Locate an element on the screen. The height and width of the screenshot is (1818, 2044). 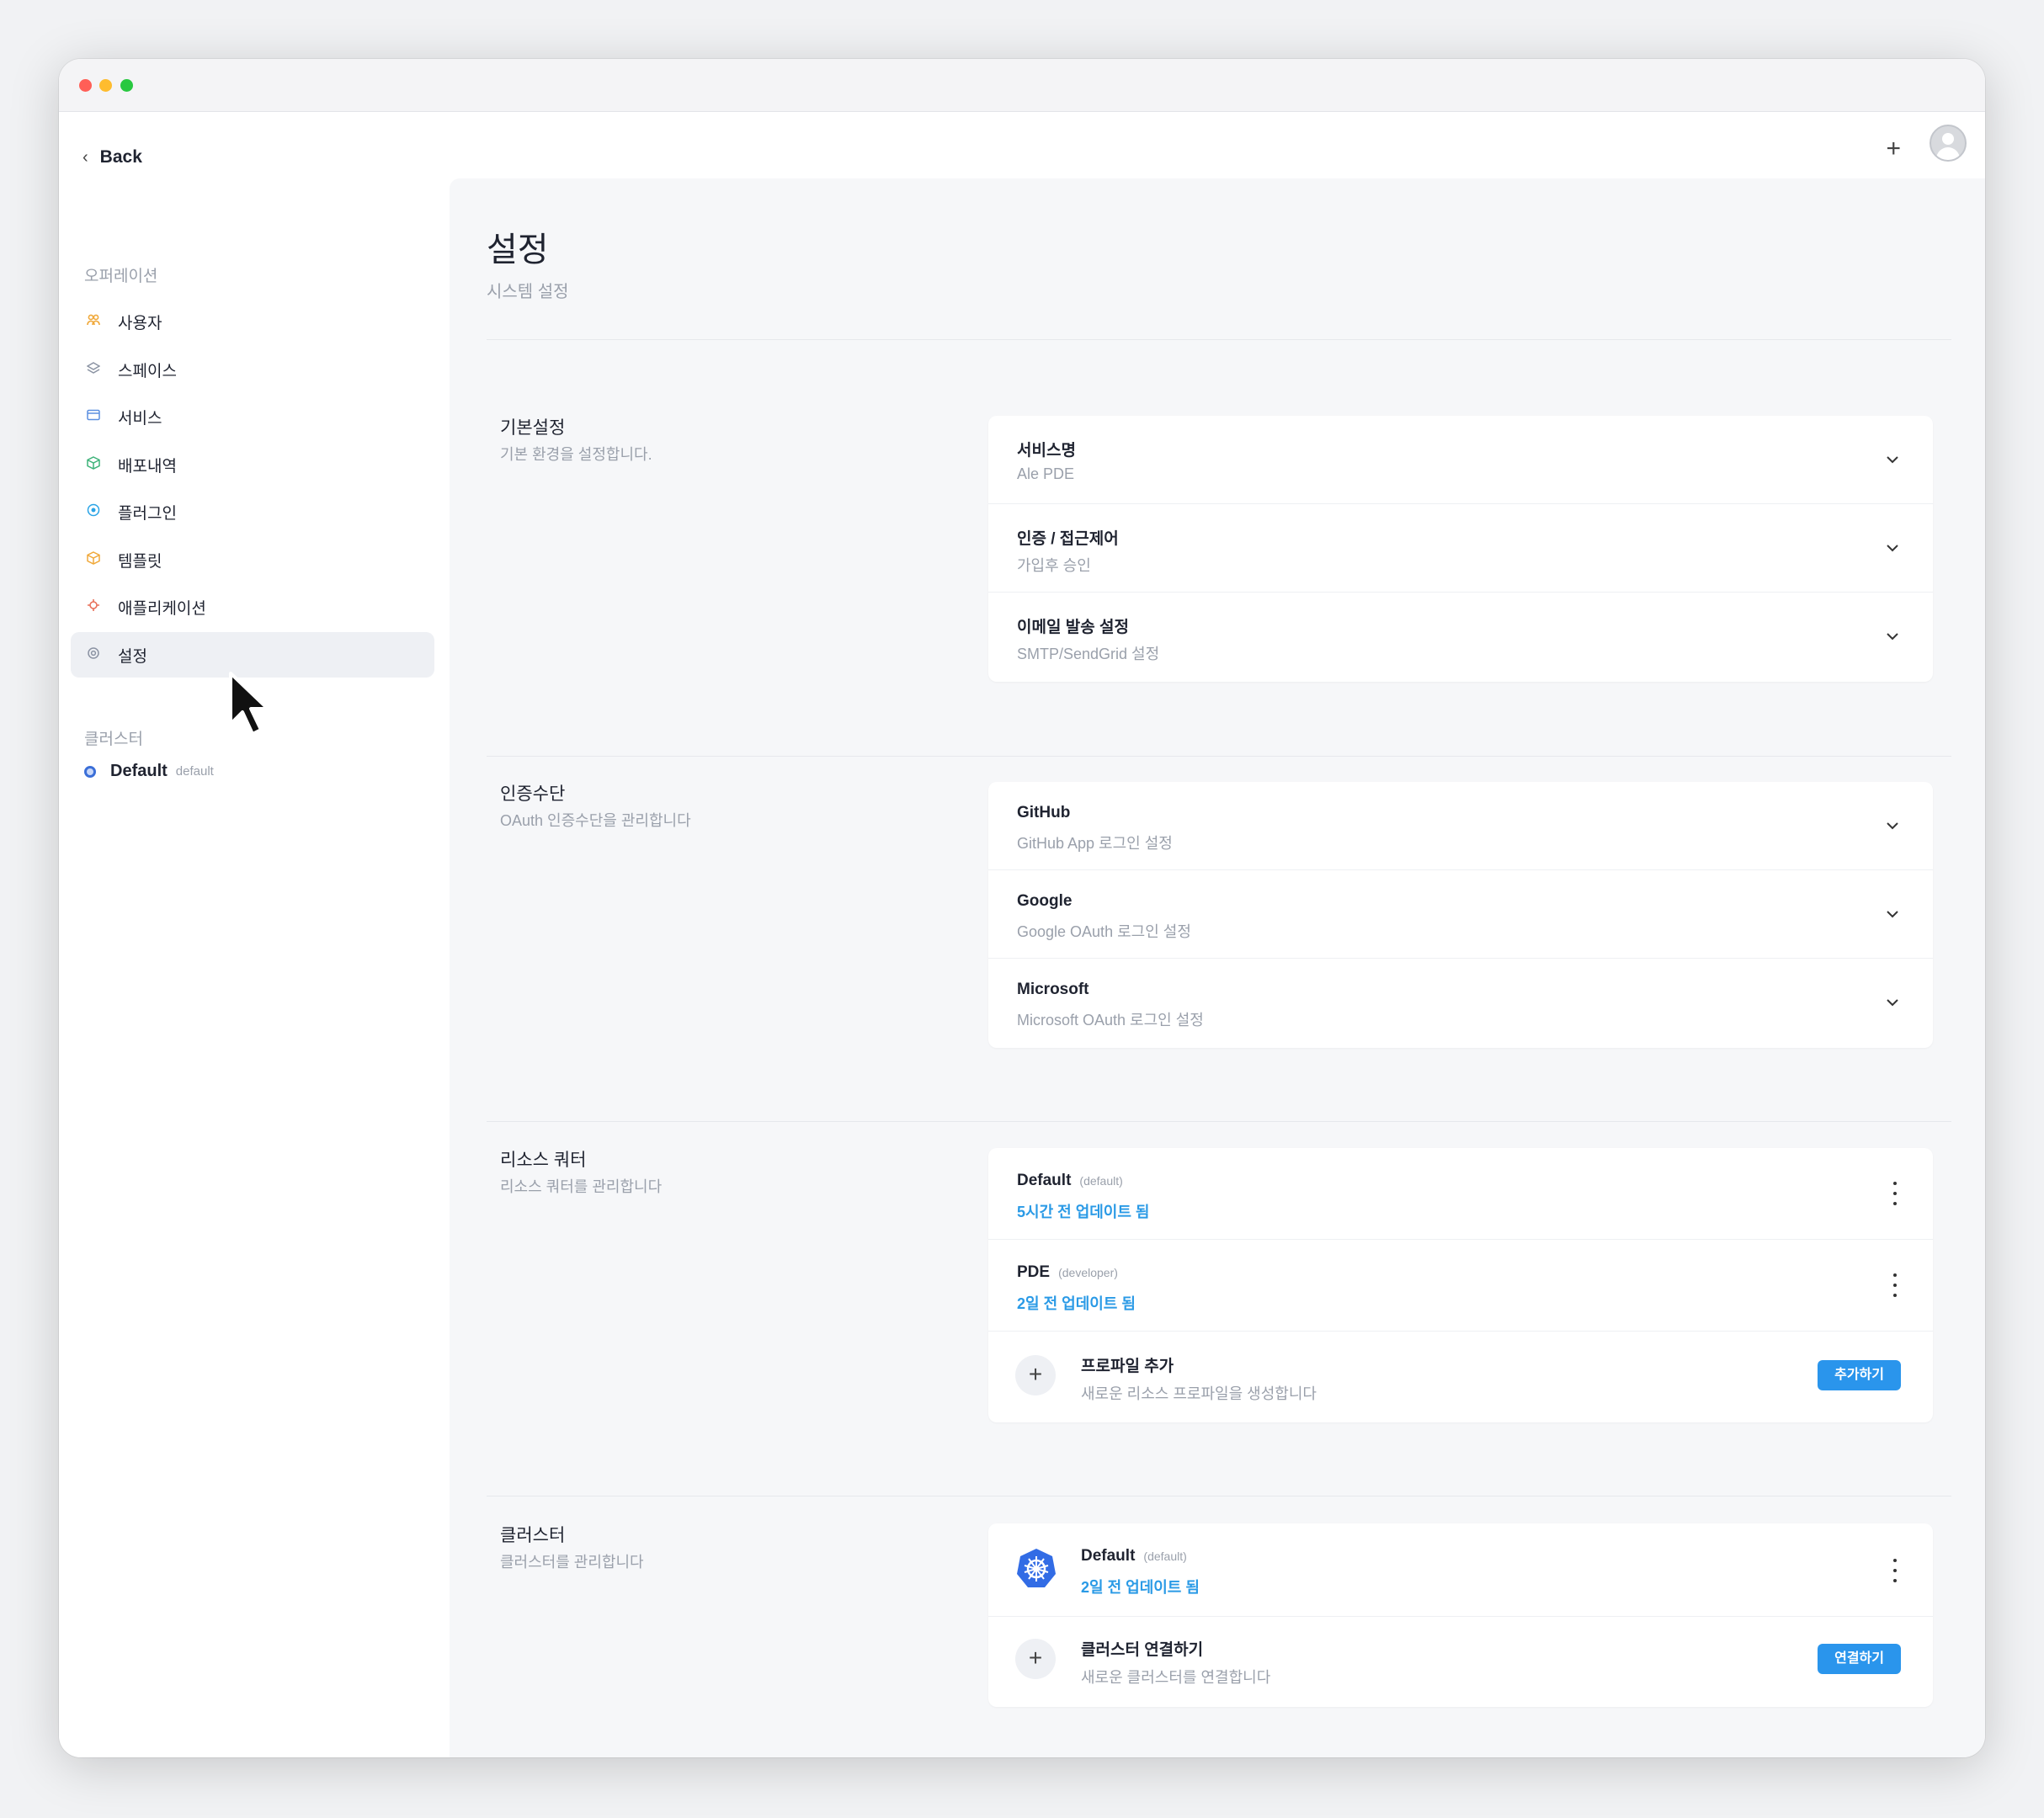
connect-cluster-sub: 새로운 클러스터를 연결합니다 is located at coordinates (1176, 1677).